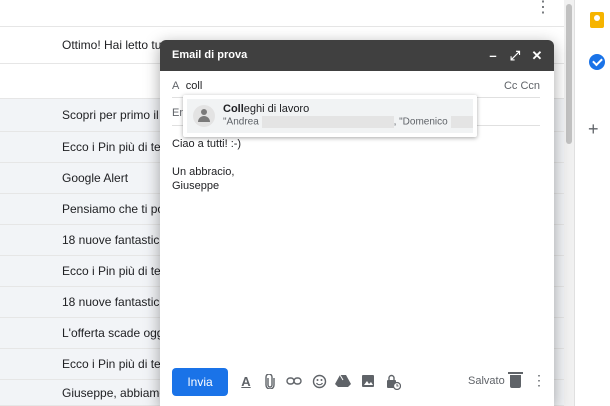 Image resolution: width=610 pixels, height=406 pixels. I want to click on confidential-mode-icon, so click(393, 382).